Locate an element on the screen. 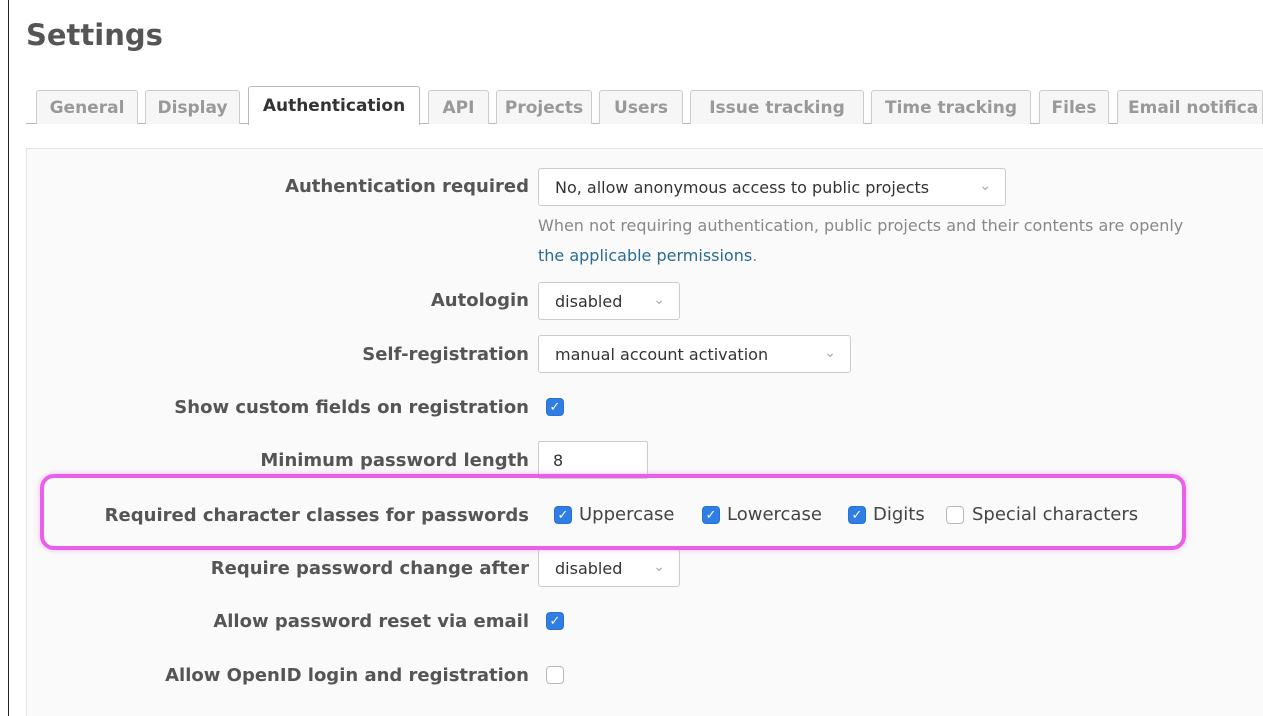  custom-fields-checkbox: ✓ is located at coordinates (555, 407).